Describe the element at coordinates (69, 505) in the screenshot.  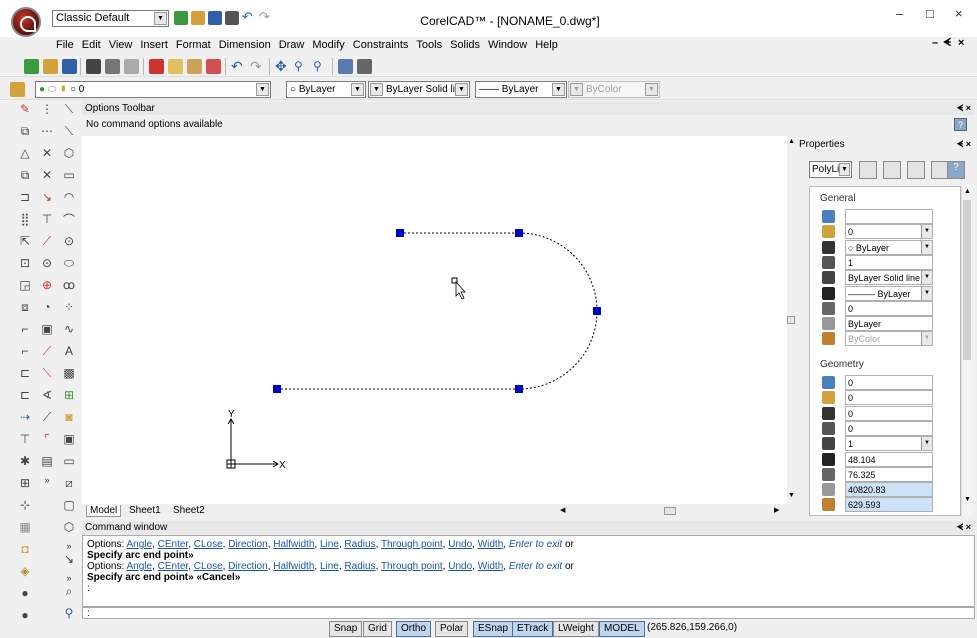
I see `boundary-icon: ▢` at that location.